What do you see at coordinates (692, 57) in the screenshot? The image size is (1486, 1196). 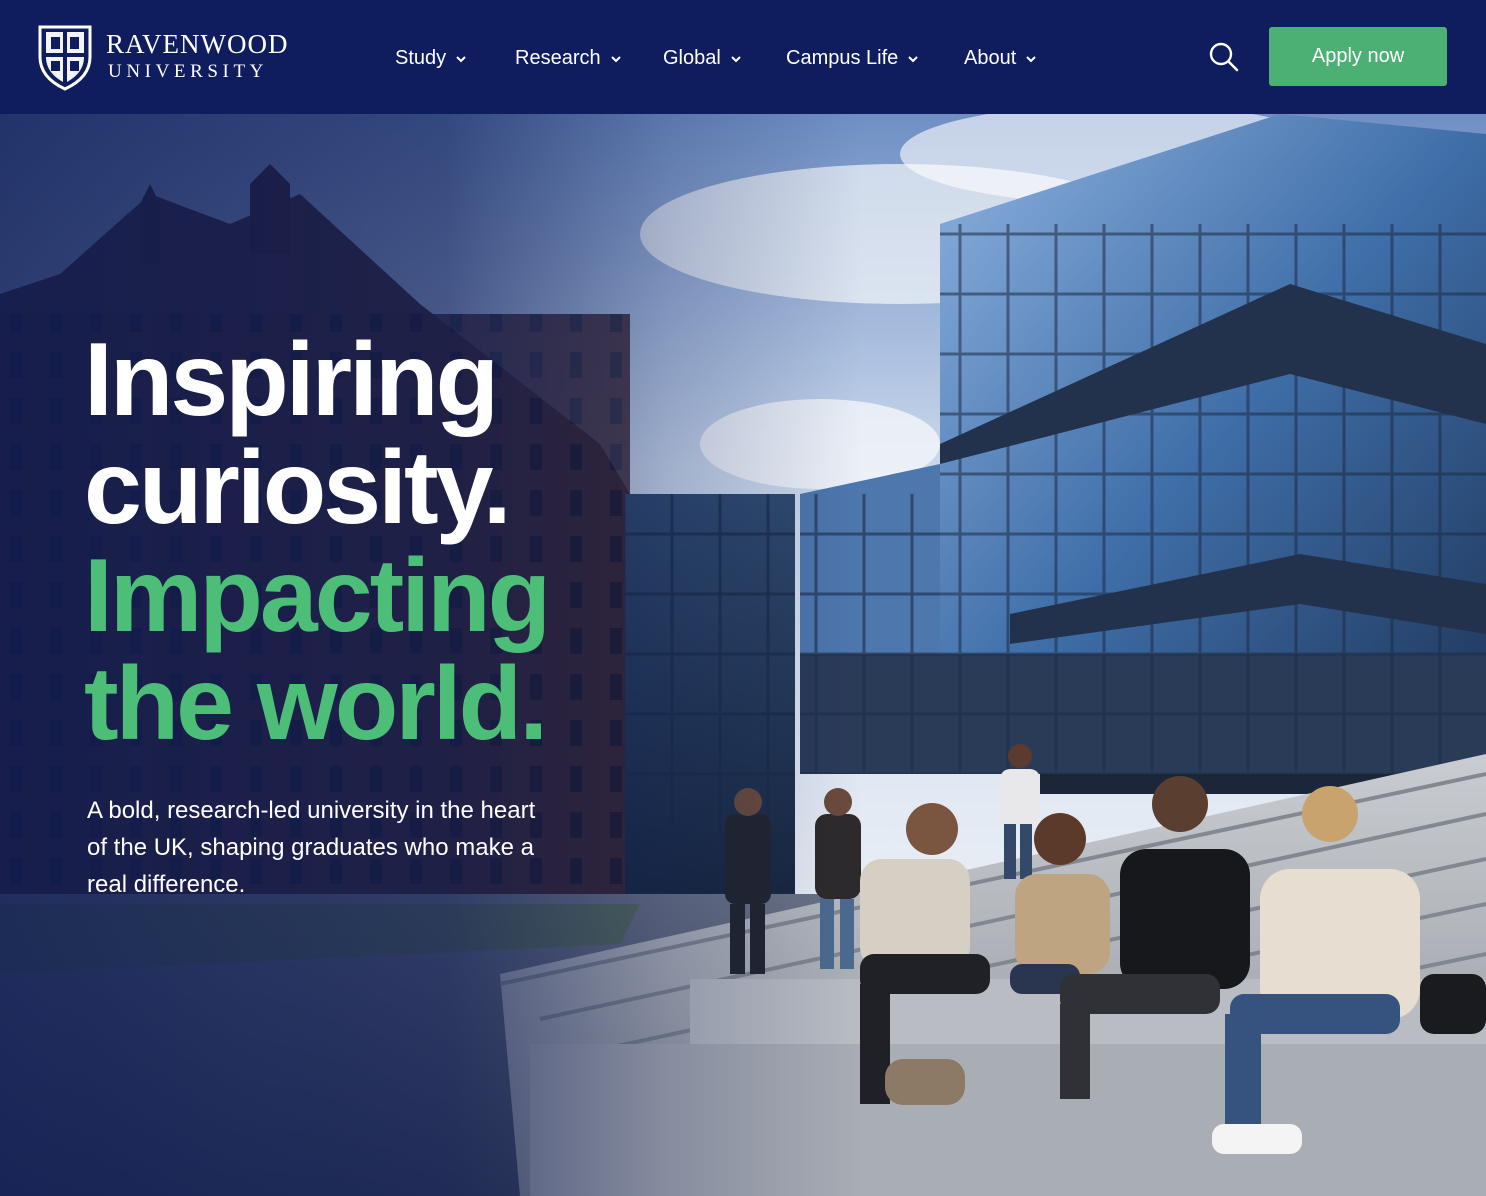 I see `nav-item-label: Global` at bounding box center [692, 57].